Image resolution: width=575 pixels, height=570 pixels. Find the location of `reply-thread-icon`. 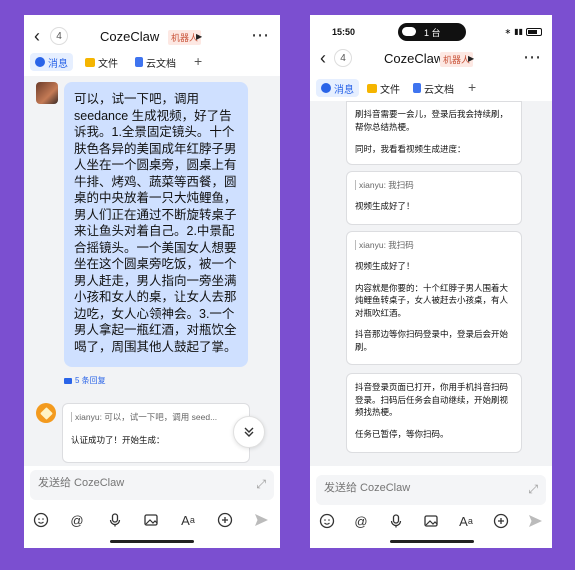

reply-thread-icon is located at coordinates (68, 380).